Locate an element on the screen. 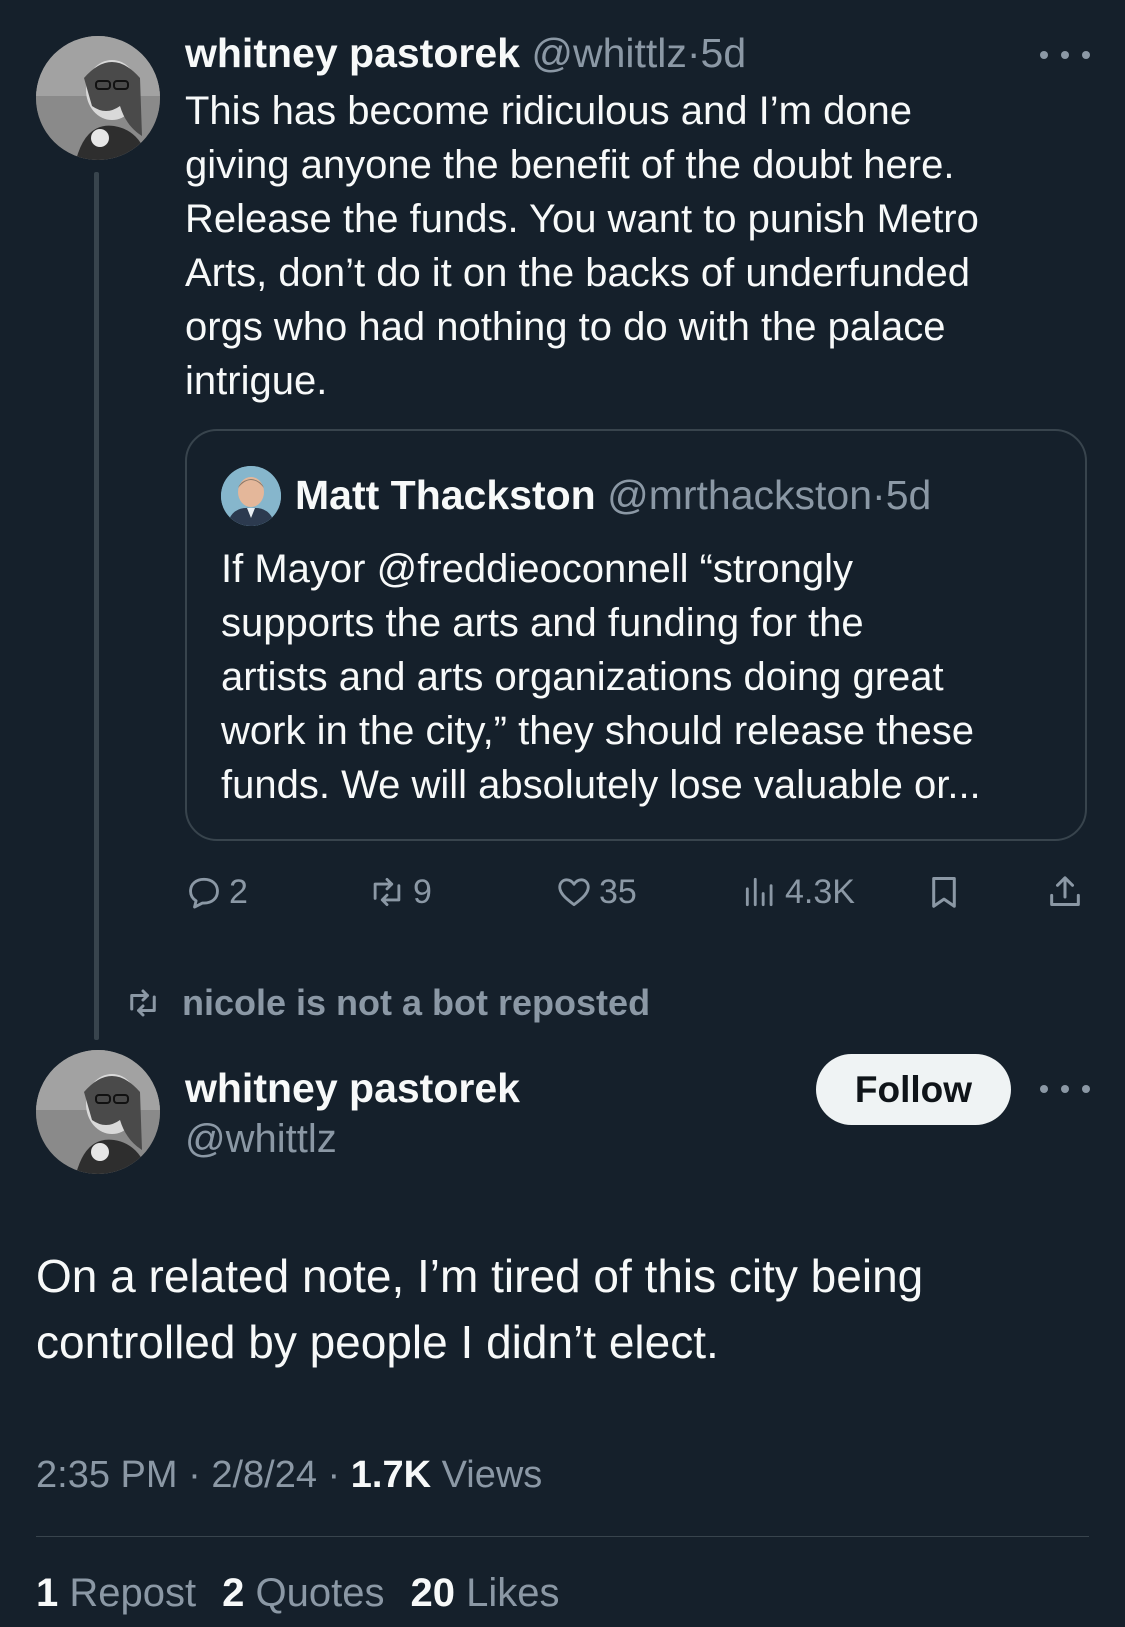 This screenshot has height=1627, width=1125. follow-button: Follow is located at coordinates (913, 1089).